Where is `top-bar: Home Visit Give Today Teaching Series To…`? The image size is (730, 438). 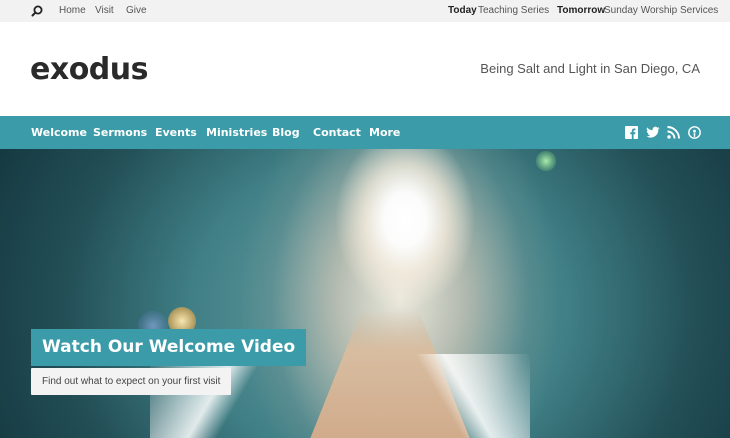
top-bar: Home Visit Give Today Teaching Series To… is located at coordinates (365, 11).